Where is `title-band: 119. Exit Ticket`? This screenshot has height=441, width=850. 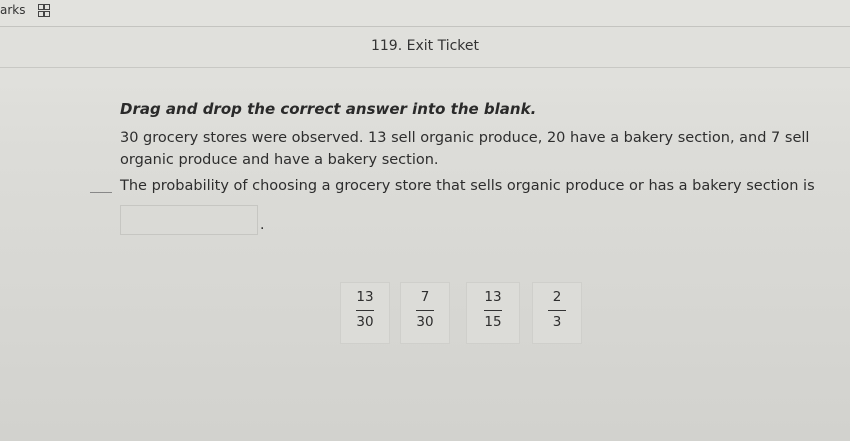 title-band: 119. Exit Ticket is located at coordinates (425, 47).